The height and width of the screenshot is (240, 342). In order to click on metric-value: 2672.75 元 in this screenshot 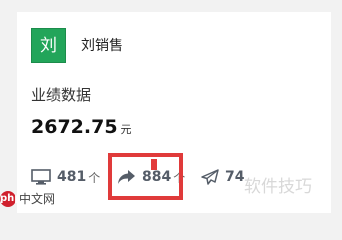, I will do `click(81, 127)`.